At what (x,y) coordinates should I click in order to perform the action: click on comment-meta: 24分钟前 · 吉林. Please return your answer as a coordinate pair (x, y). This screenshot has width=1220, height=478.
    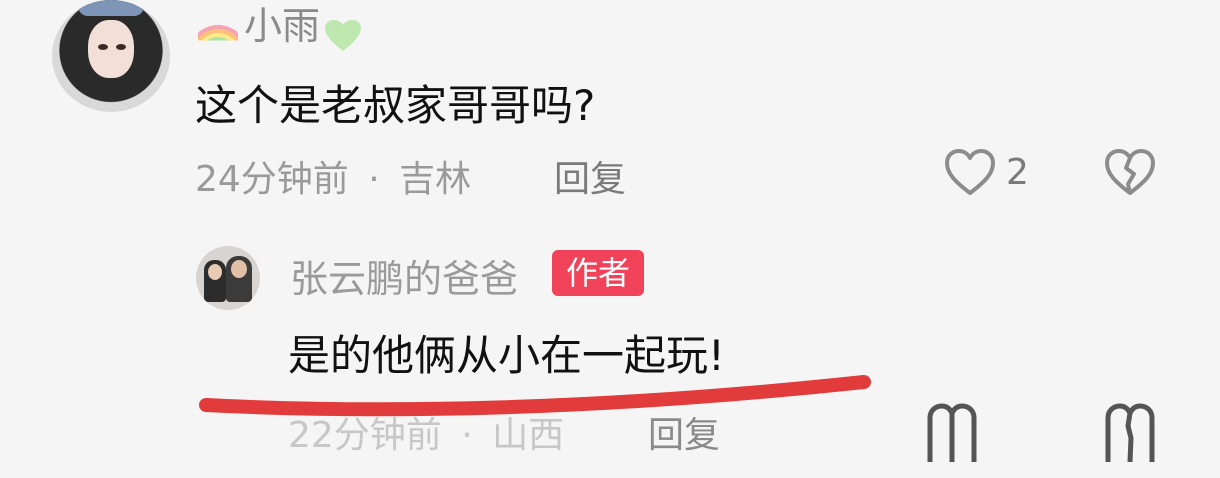
    Looking at the image, I should click on (333, 176).